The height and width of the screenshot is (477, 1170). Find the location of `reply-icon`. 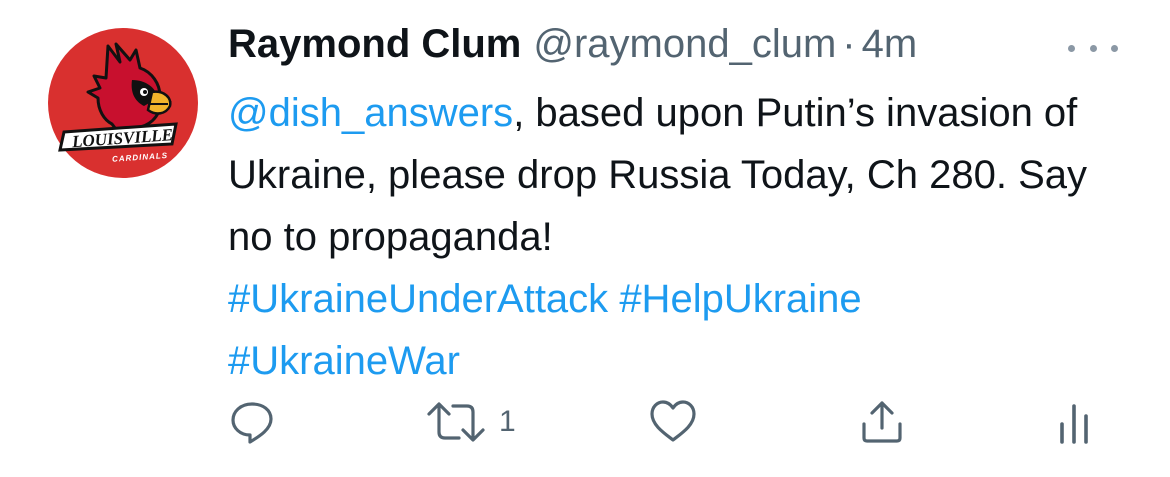

reply-icon is located at coordinates (252, 423).